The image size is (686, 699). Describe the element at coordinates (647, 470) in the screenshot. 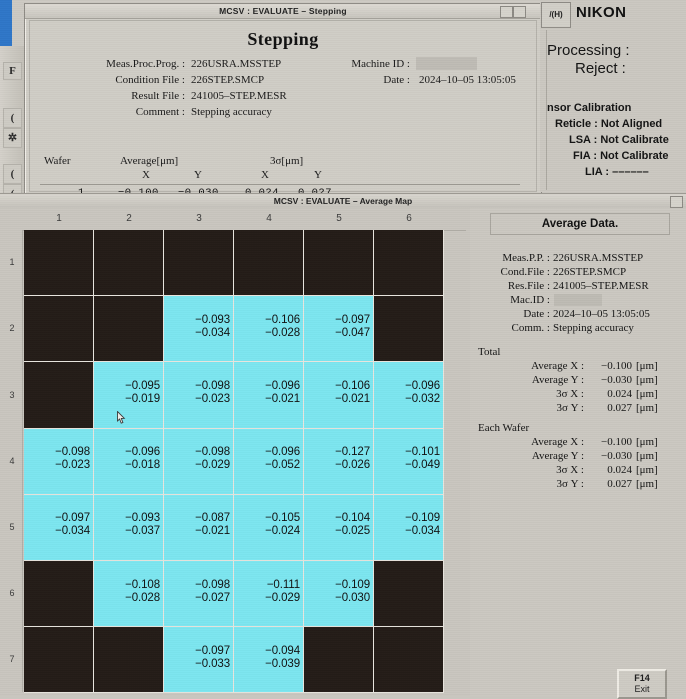

I see `each-sigma-x-unit: [μm]` at that location.